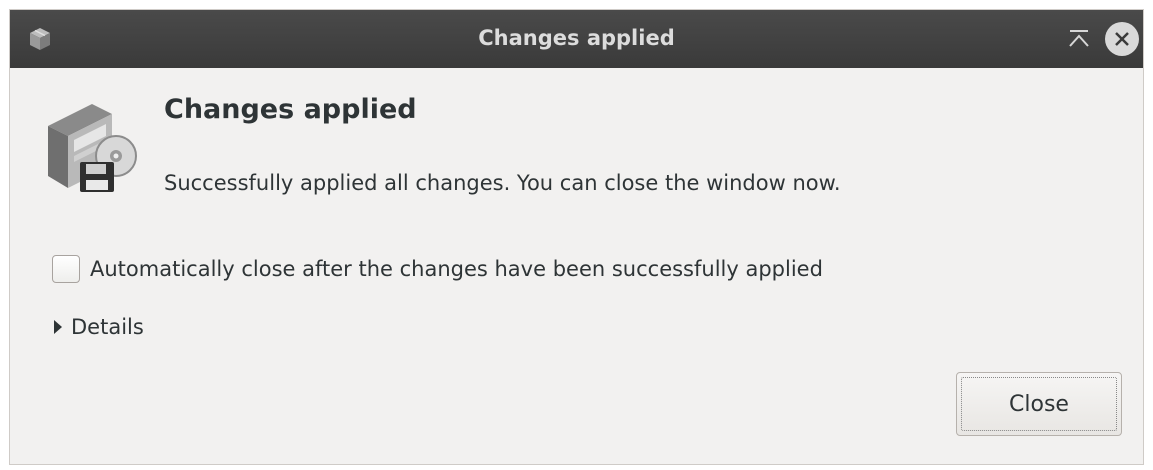 Image resolution: width=1153 pixels, height=470 pixels. What do you see at coordinates (90, 146) in the screenshot?
I see `software-package-disk-icon` at bounding box center [90, 146].